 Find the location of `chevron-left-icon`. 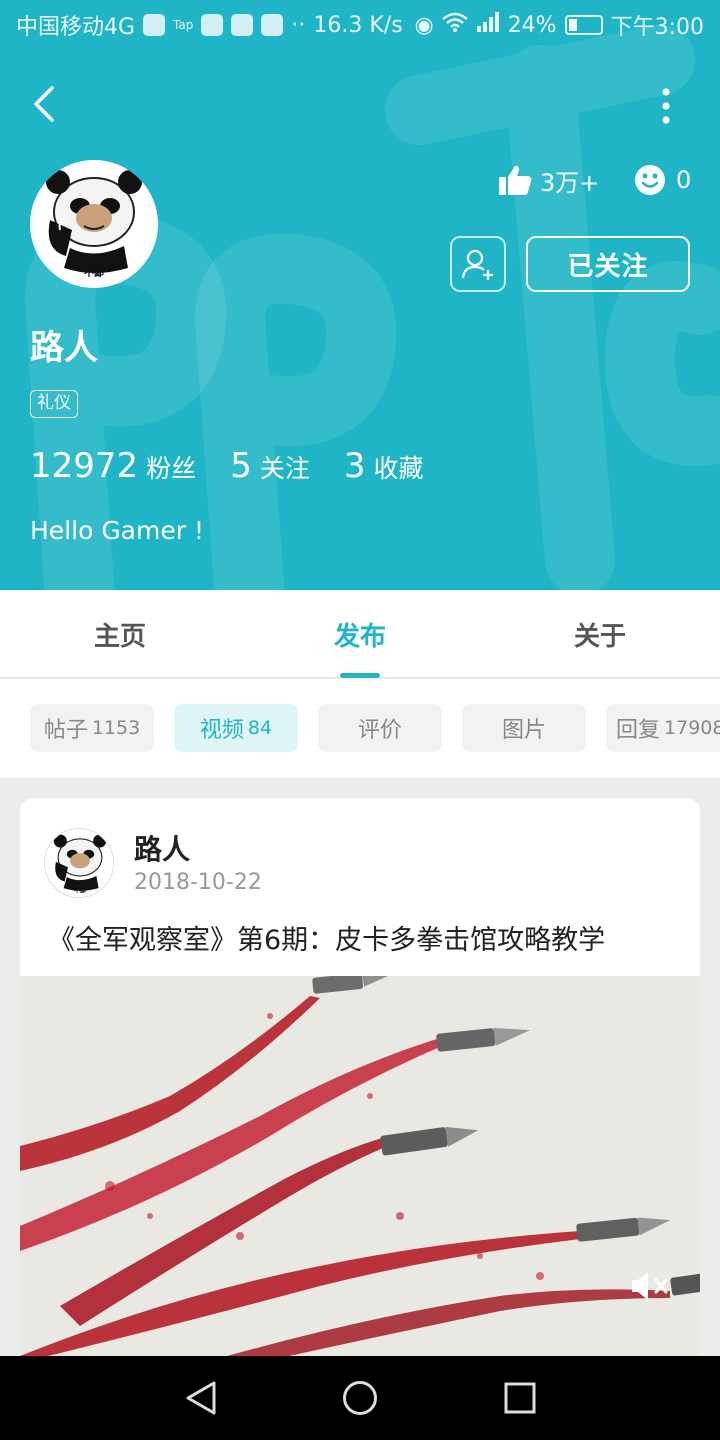

chevron-left-icon is located at coordinates (44, 104).